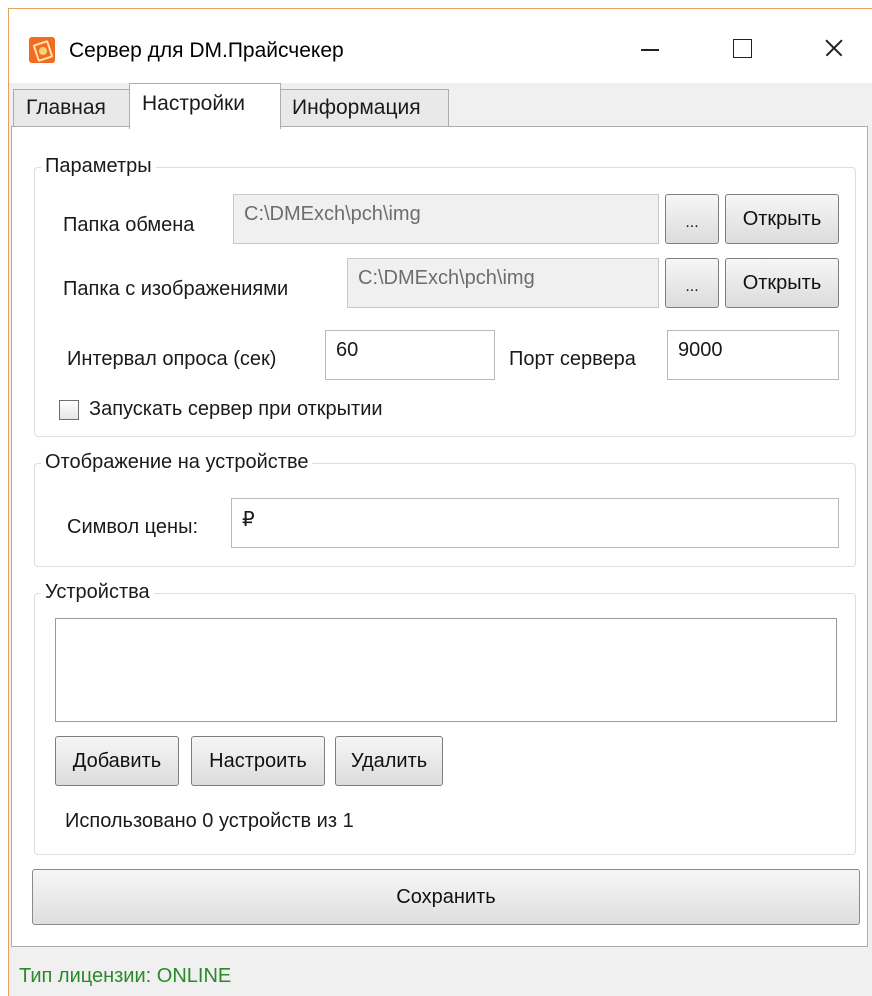  What do you see at coordinates (833, 47) in the screenshot?
I see `close-button` at bounding box center [833, 47].